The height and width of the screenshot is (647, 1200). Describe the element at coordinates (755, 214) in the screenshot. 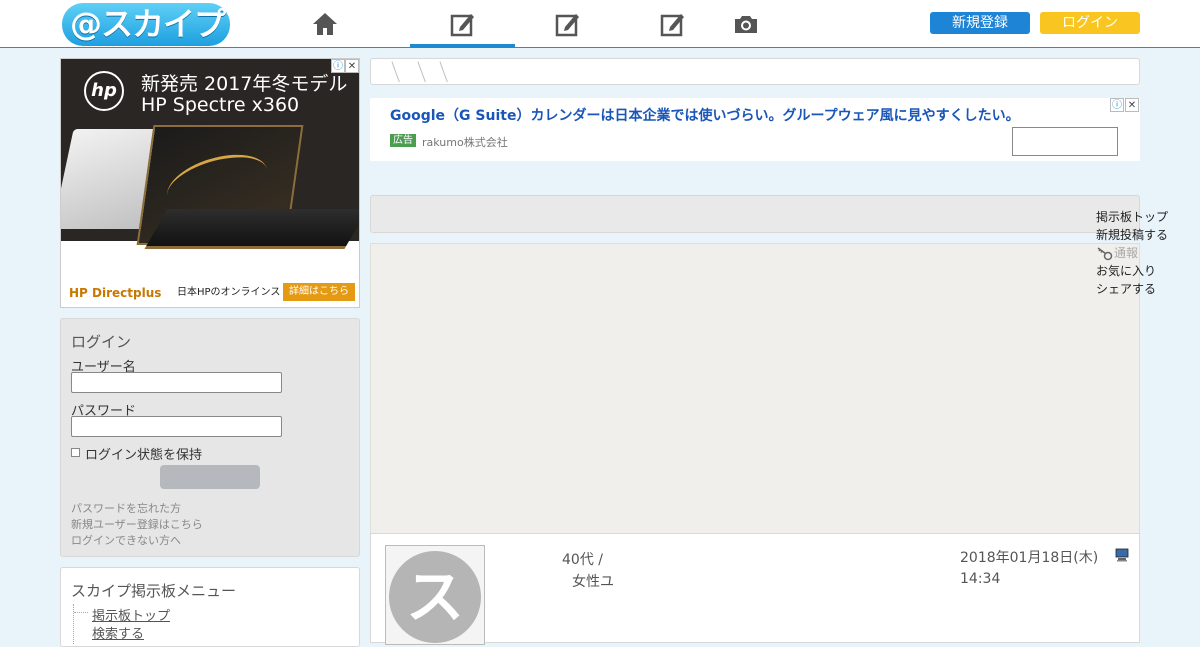

I see `thread-title-bar` at that location.